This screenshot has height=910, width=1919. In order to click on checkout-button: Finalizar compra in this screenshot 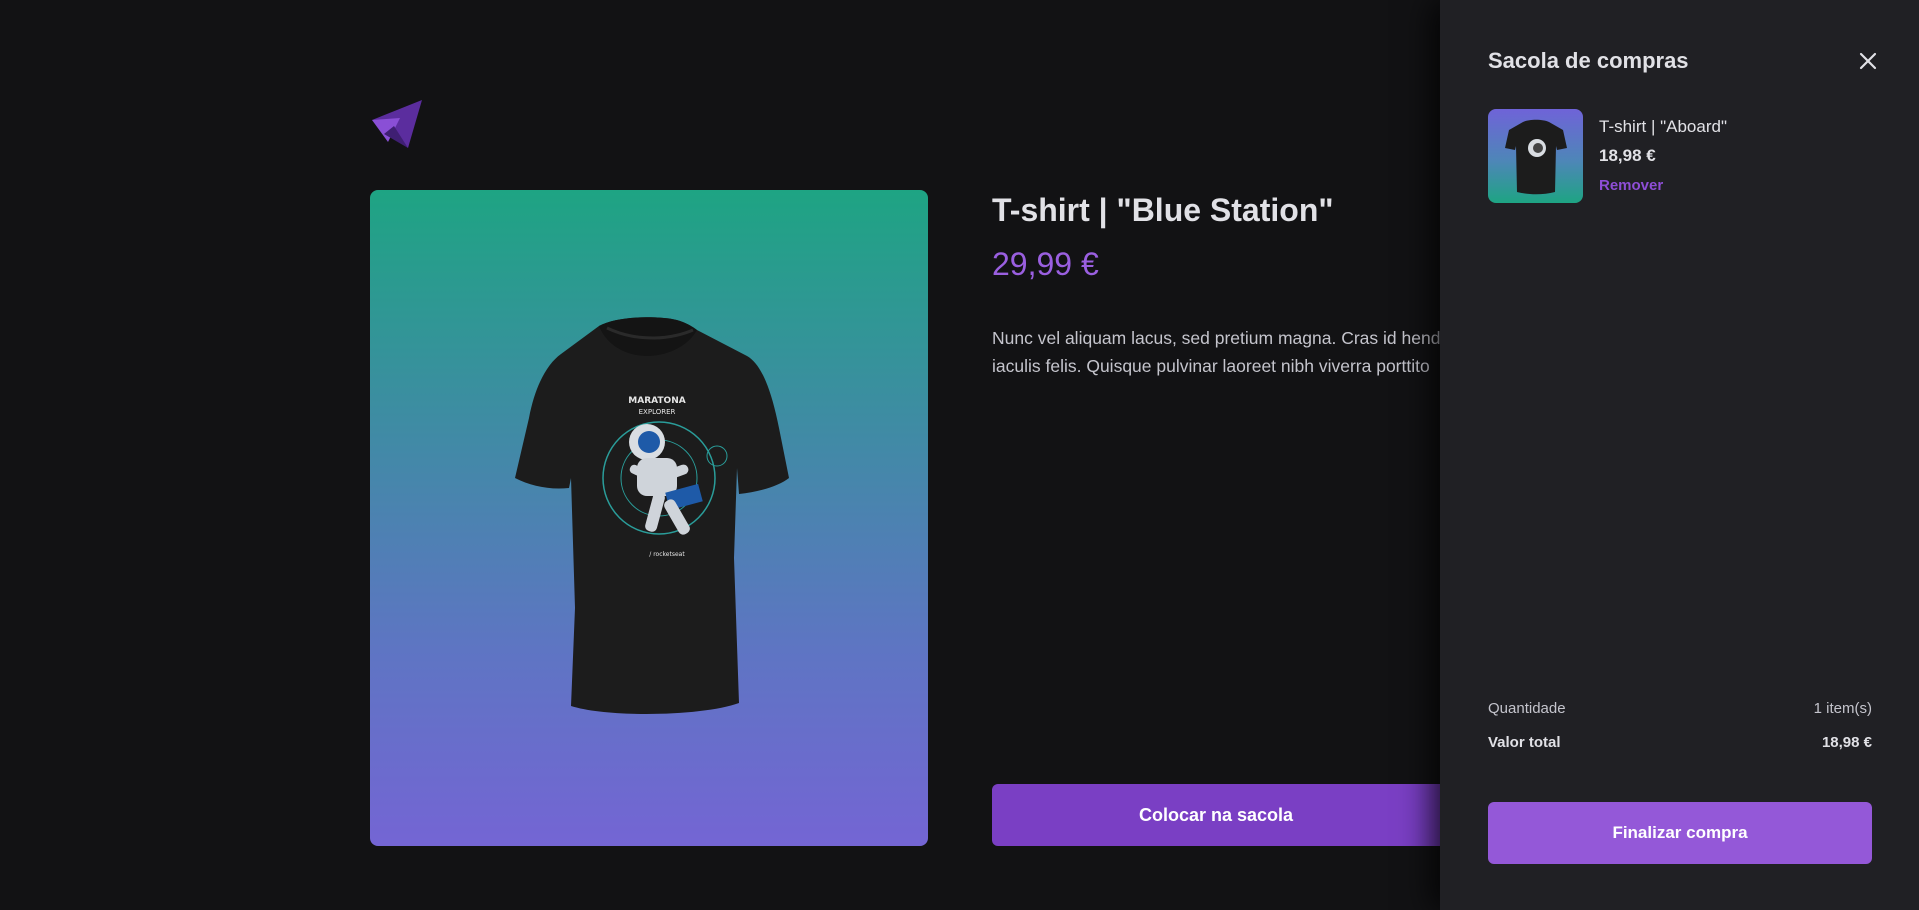, I will do `click(1680, 833)`.